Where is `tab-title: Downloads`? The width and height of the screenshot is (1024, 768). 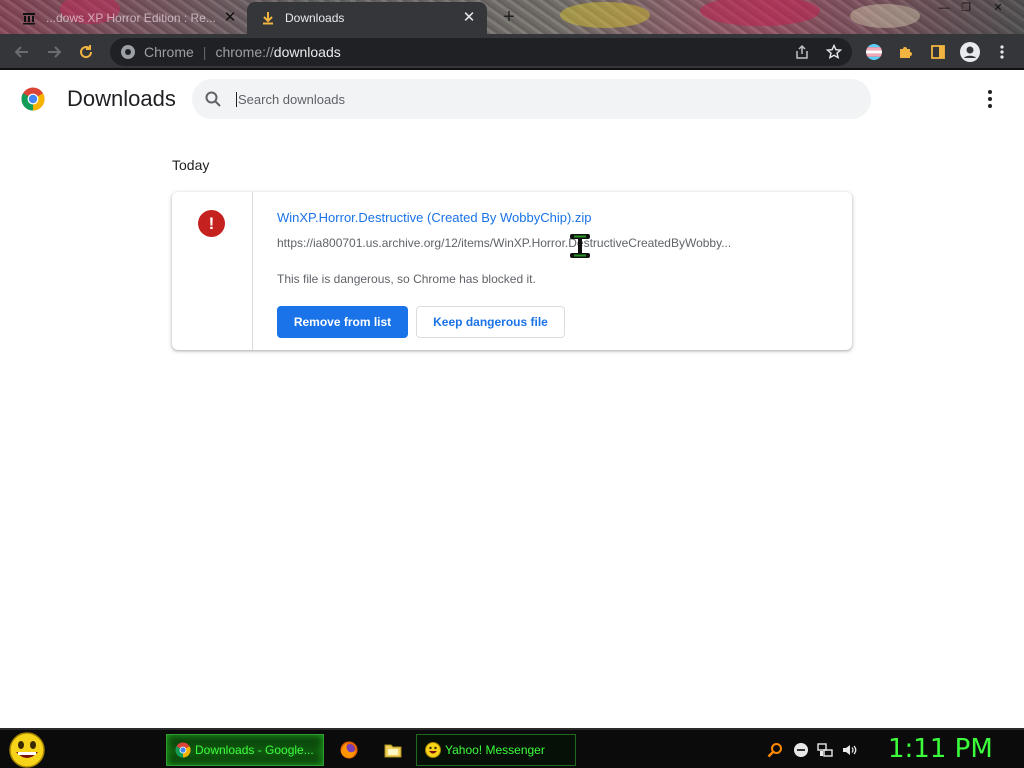
tab-title: Downloads is located at coordinates (315, 18).